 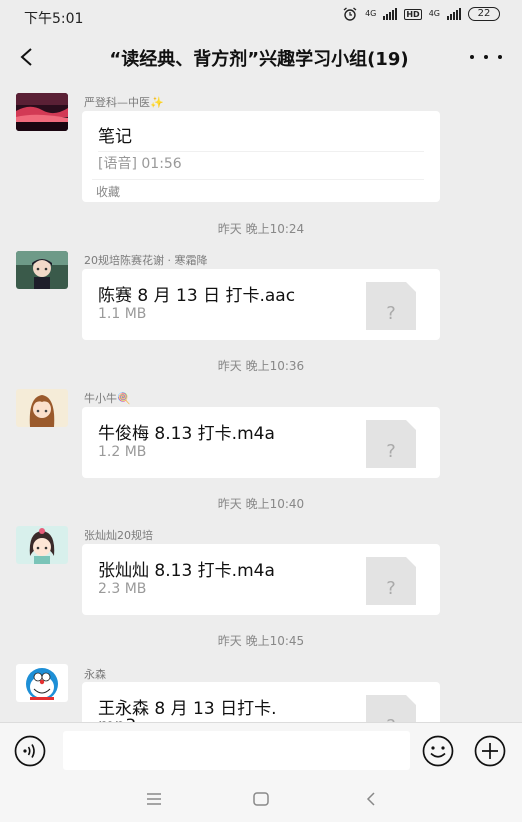 I want to click on plus-icon, so click(x=490, y=751).